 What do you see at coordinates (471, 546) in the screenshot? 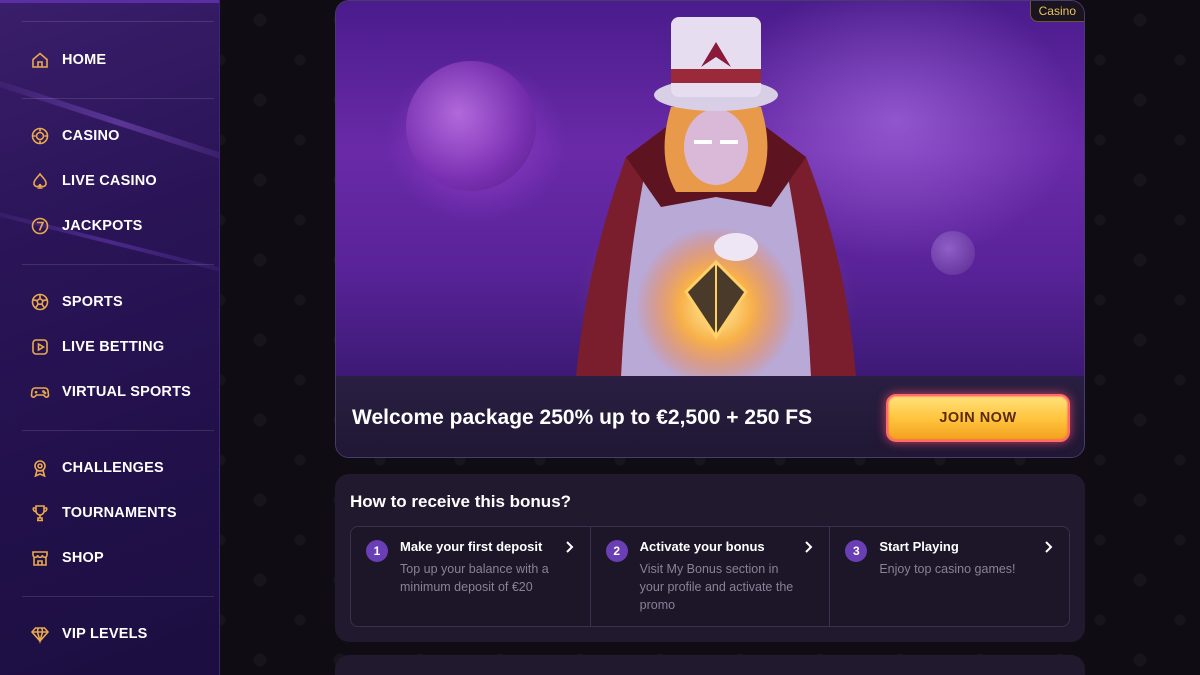
I see `step-title: Make your first deposit` at bounding box center [471, 546].